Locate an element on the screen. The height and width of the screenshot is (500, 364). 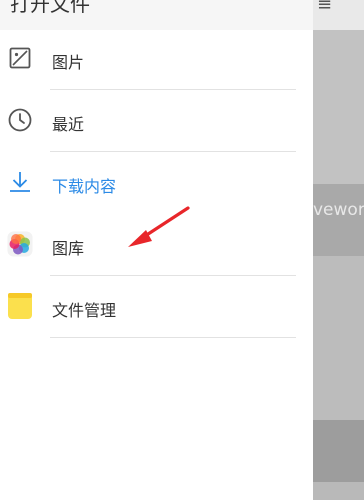
background-bar is located at coordinates (338, 220).